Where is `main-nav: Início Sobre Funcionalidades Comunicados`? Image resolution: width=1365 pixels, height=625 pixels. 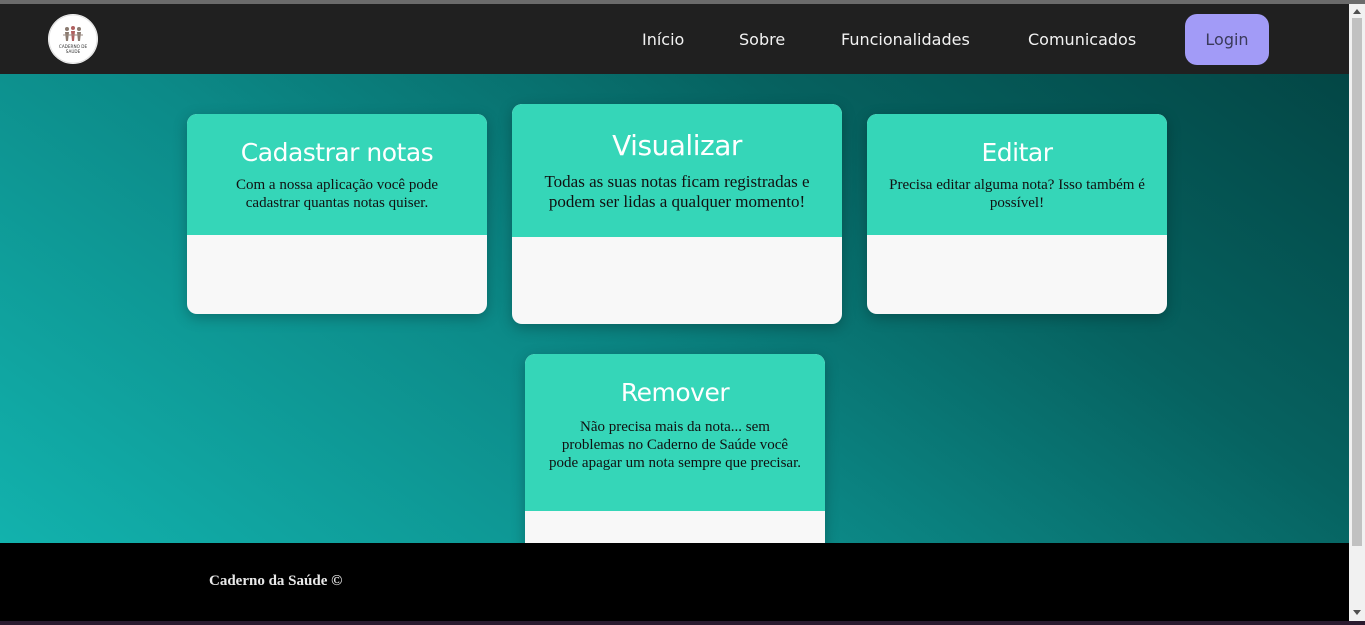
main-nav: Início Sobre Funcionalidades Comunicados is located at coordinates (674, 39).